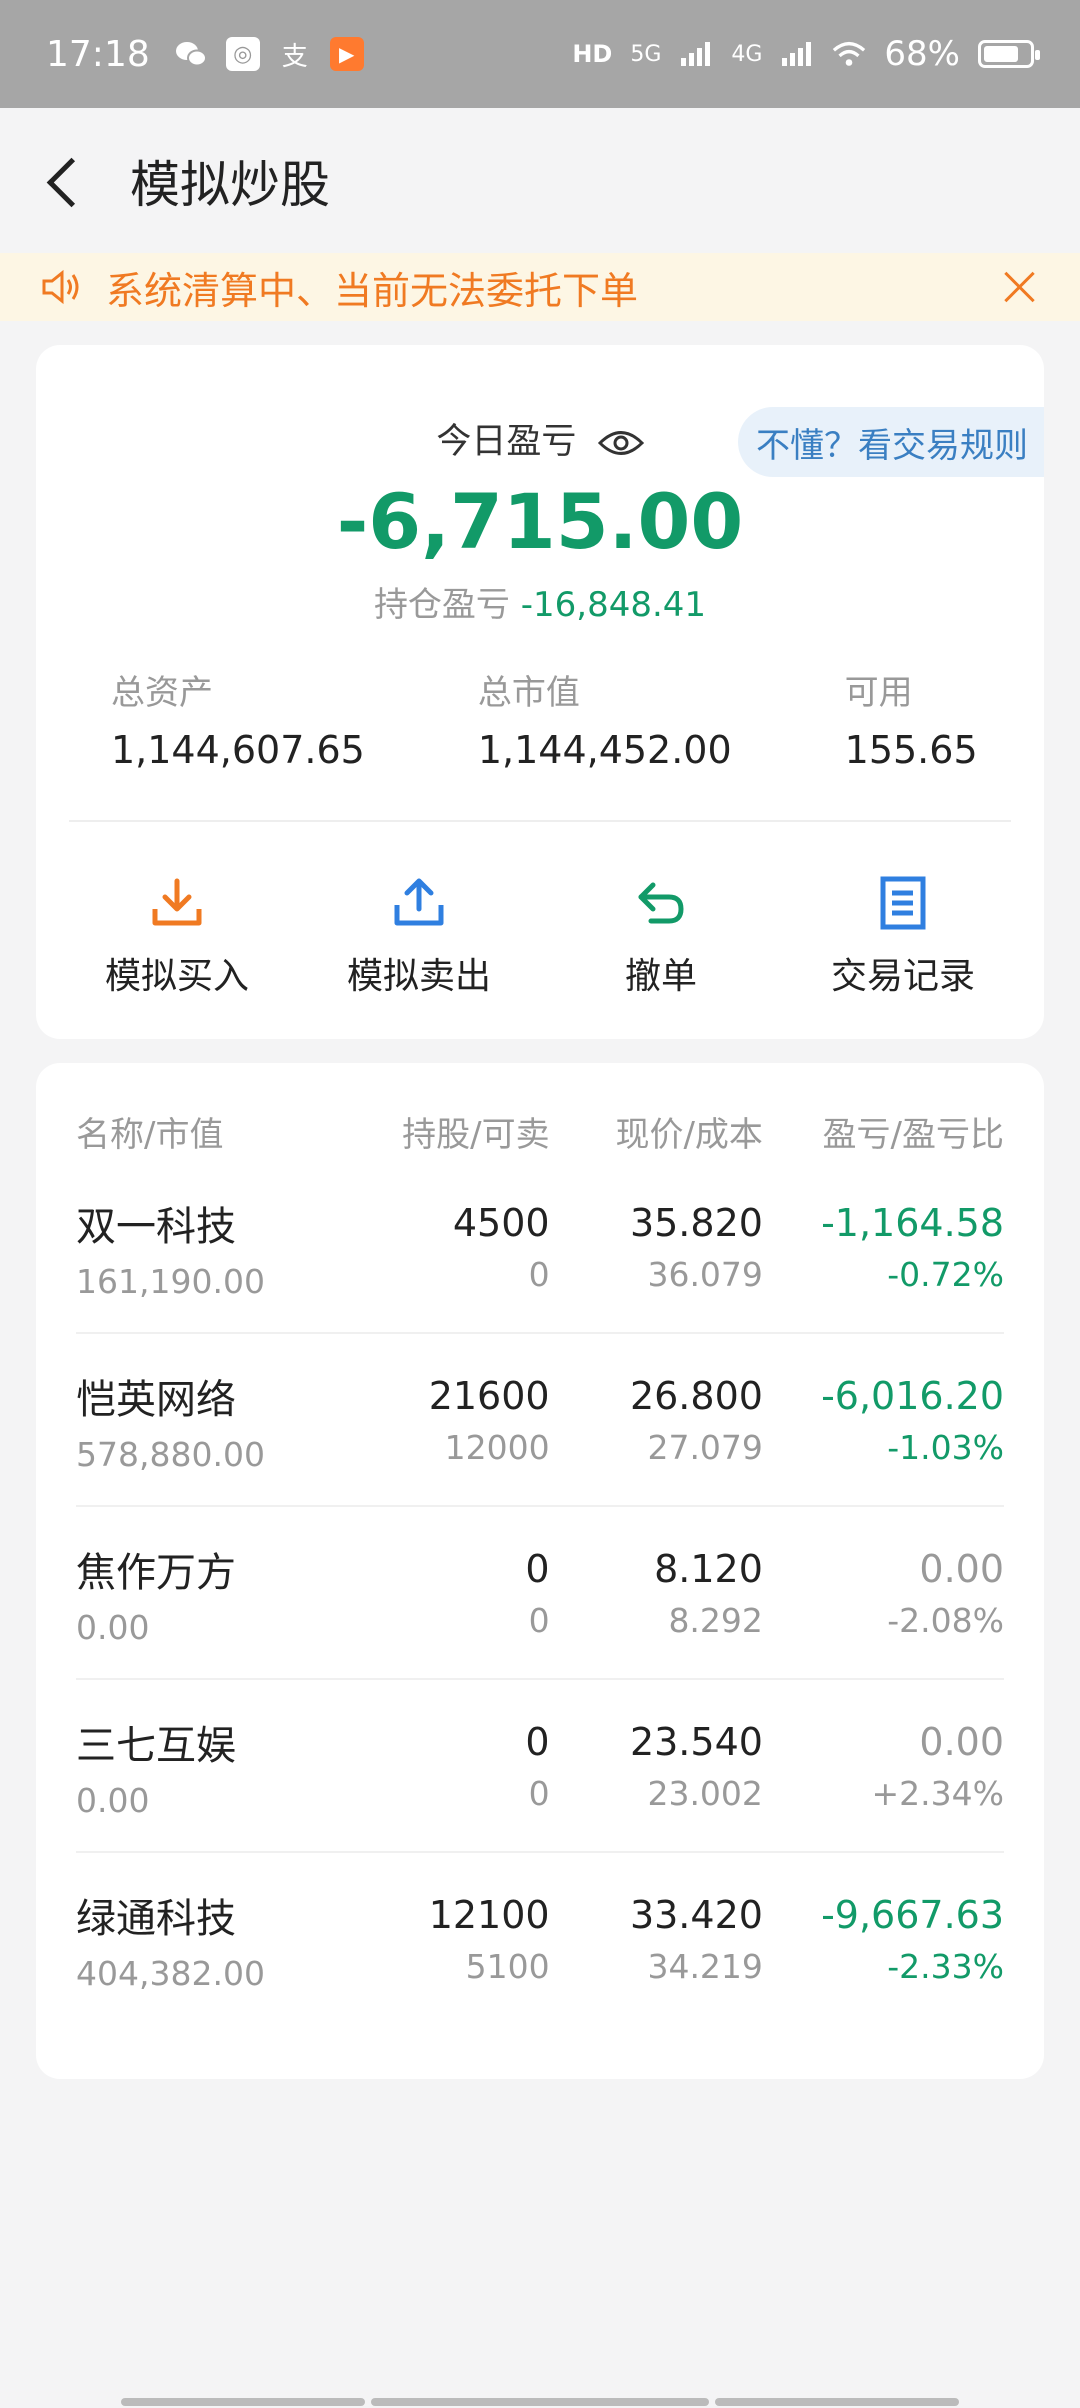 This screenshot has height=2408, width=1080. What do you see at coordinates (540, 54) in the screenshot?
I see `status-bar: 17:18 ◎ 支 ▶ HD 5G 4G 68%` at bounding box center [540, 54].